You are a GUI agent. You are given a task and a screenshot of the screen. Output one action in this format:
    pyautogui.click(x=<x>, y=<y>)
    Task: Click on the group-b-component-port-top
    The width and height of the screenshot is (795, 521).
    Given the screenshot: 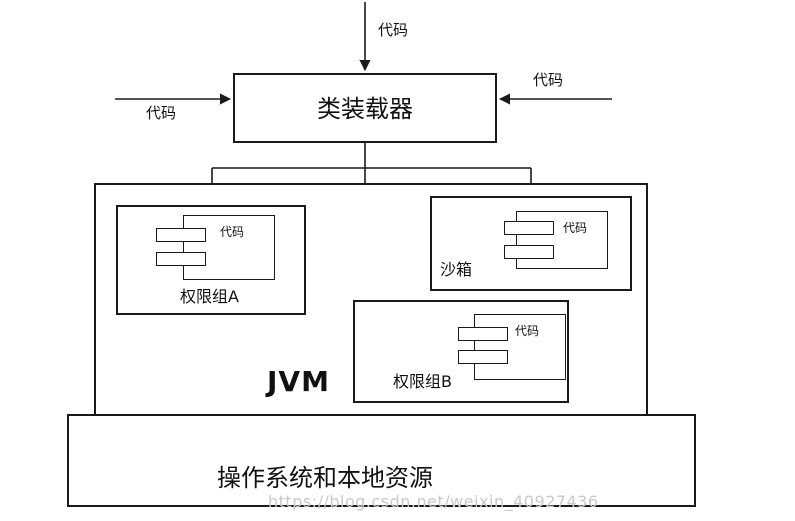 What is the action you would take?
    pyautogui.click(x=483, y=334)
    